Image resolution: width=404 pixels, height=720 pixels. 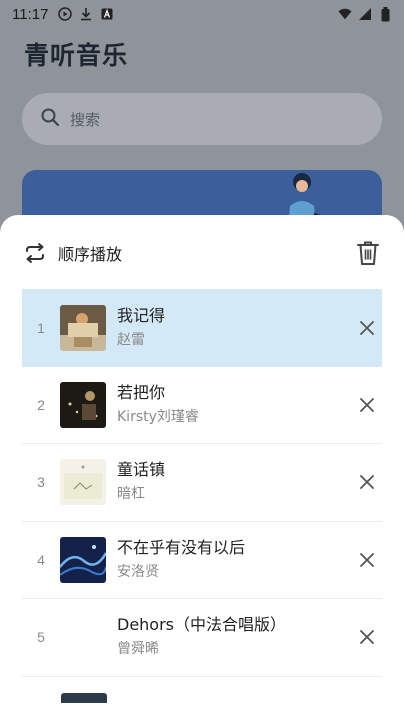 What do you see at coordinates (138, 571) in the screenshot?
I see `song-artist: 安洛贤` at bounding box center [138, 571].